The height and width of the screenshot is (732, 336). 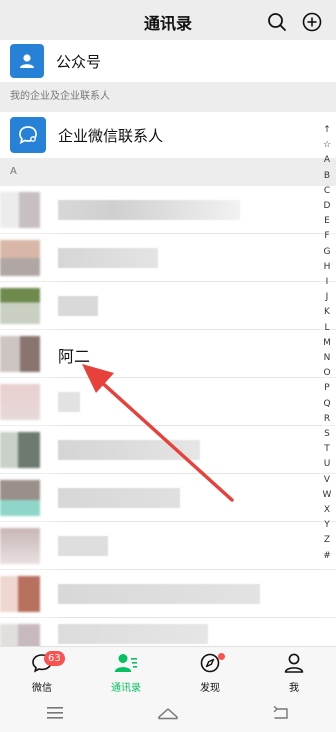 I want to click on system-nav-bar, so click(x=168, y=714).